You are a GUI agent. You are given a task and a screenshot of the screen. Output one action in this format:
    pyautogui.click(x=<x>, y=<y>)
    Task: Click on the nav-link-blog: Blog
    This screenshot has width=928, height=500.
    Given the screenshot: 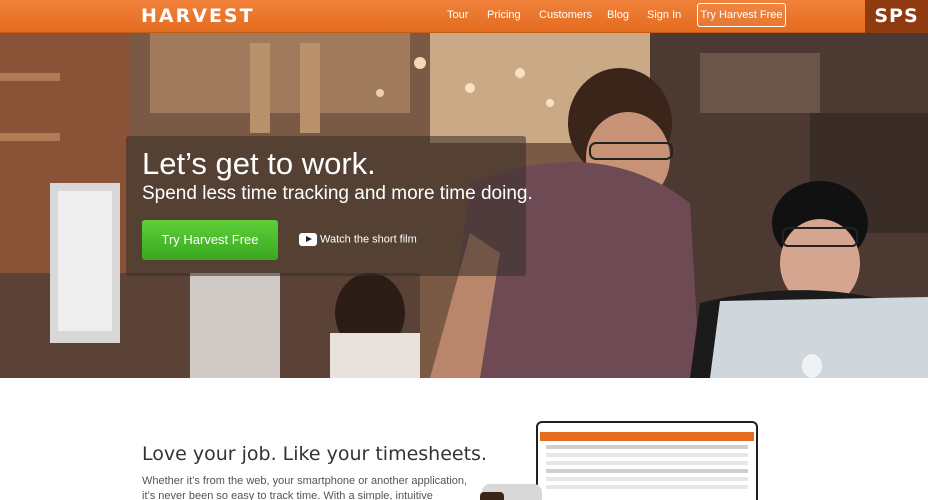 What is the action you would take?
    pyautogui.click(x=618, y=15)
    